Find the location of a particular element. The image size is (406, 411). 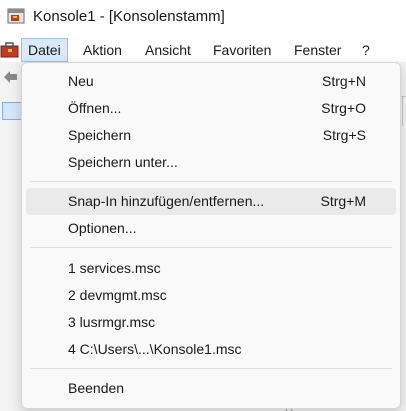

menu-item-snapin: Snap-In hinzufügen/entfernen... Strg+M is located at coordinates (211, 201).